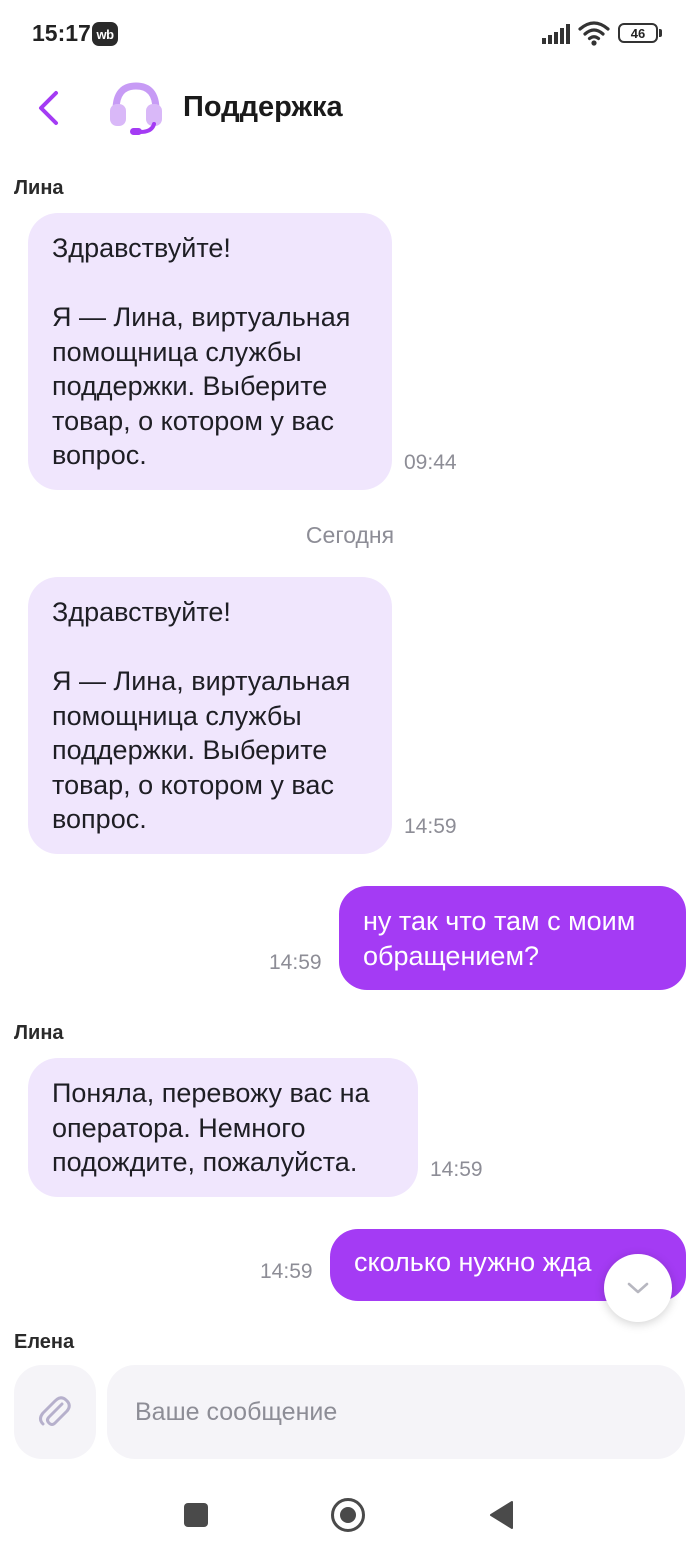  Describe the element at coordinates (556, 34) in the screenshot. I see `signal-icon` at that location.